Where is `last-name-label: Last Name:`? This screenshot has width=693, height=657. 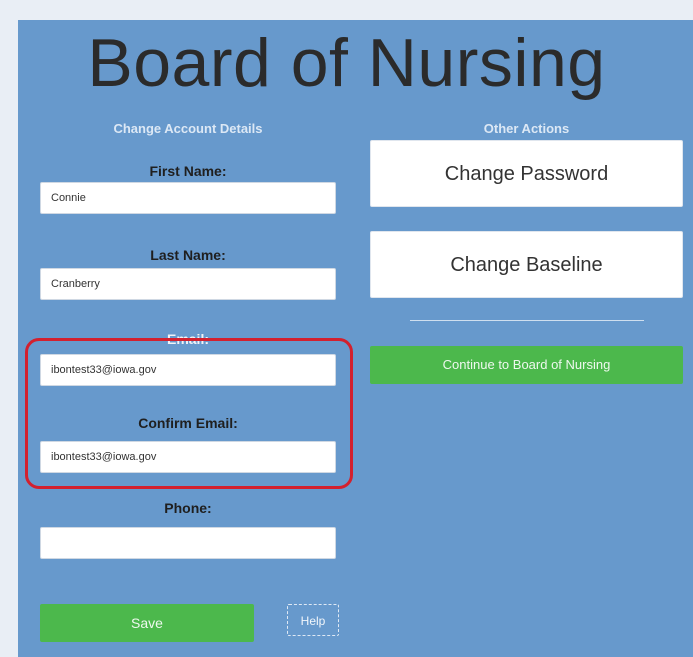
last-name-label: Last Name: is located at coordinates (188, 255).